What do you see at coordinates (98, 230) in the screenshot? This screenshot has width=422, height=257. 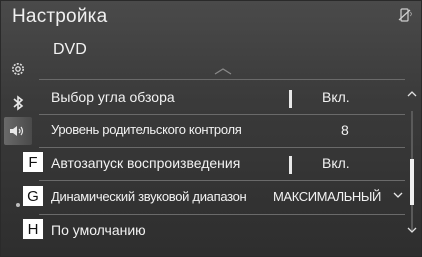 I see `row-label: По умолчанию` at bounding box center [98, 230].